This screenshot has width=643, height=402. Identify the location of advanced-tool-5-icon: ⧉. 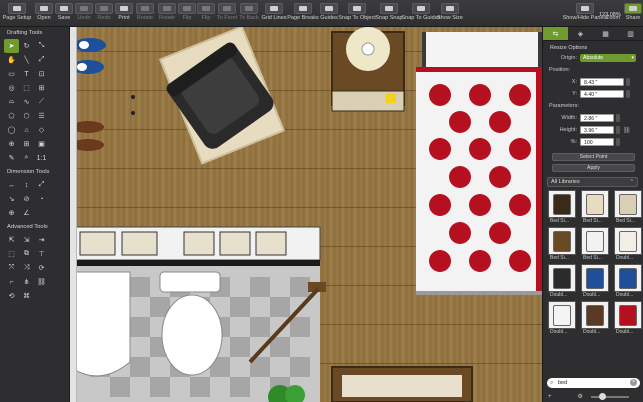
(26, 254).